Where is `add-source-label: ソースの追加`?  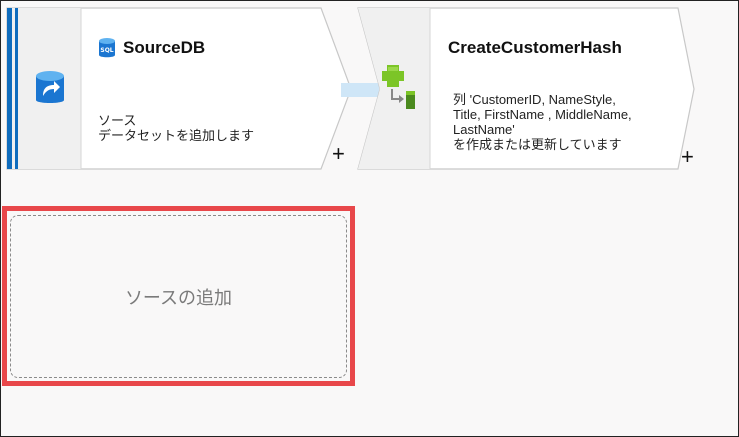
add-source-label: ソースの追加 is located at coordinates (178, 297).